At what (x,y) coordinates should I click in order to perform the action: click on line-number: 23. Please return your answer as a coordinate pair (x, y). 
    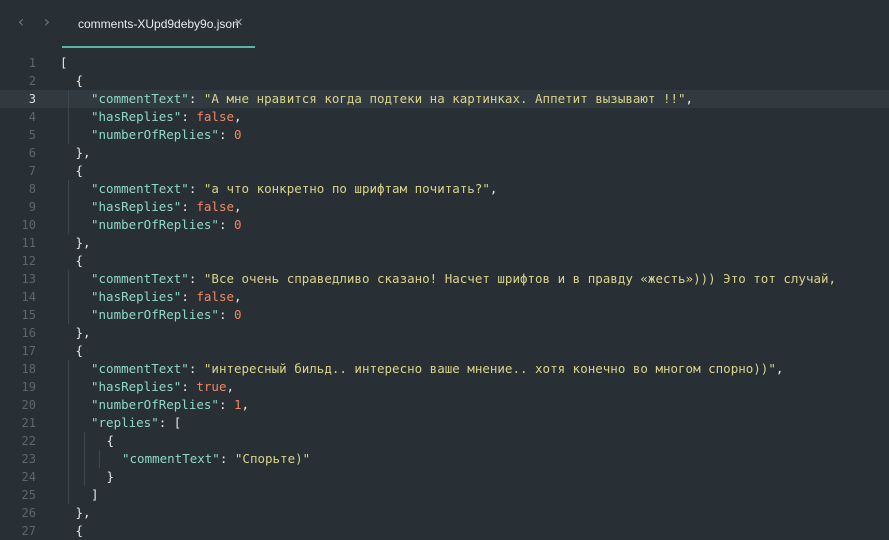
    Looking at the image, I should click on (28, 459).